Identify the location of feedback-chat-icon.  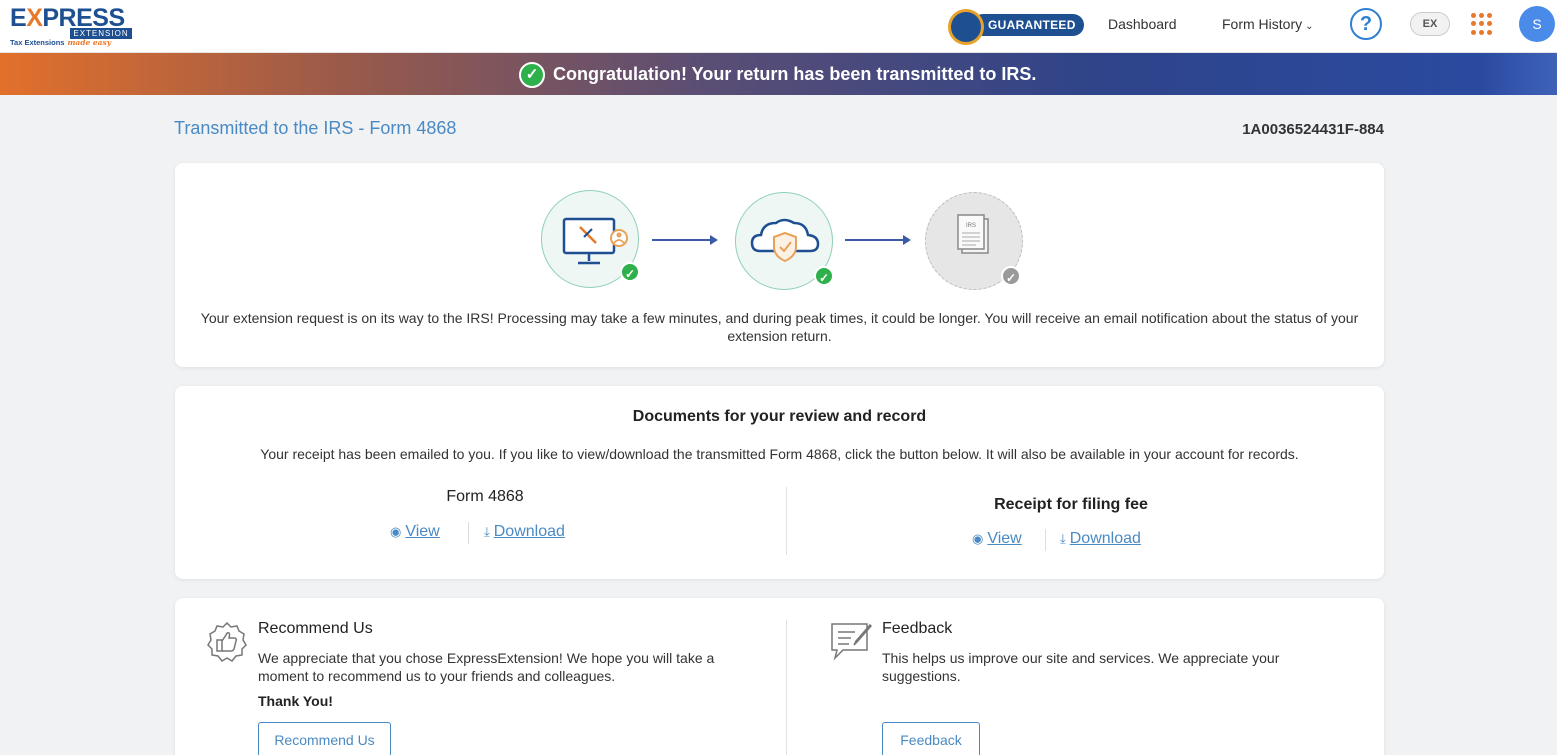
(852, 642).